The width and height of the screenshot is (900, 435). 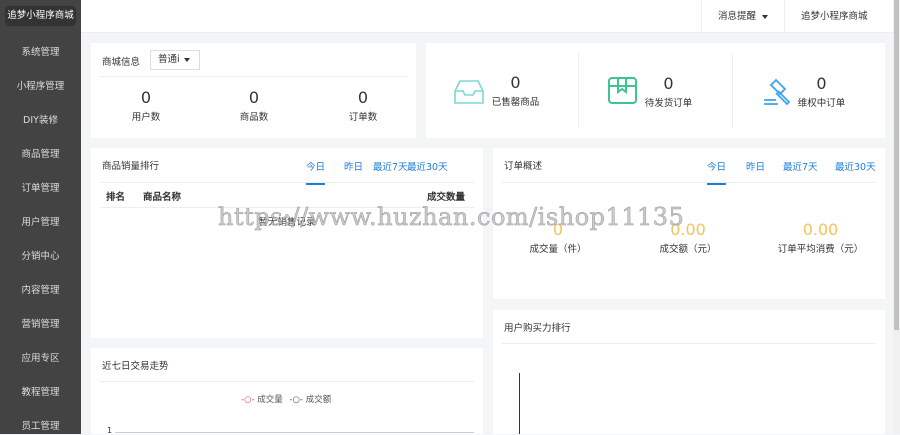 I want to click on select-value: 普通i, so click(x=169, y=59).